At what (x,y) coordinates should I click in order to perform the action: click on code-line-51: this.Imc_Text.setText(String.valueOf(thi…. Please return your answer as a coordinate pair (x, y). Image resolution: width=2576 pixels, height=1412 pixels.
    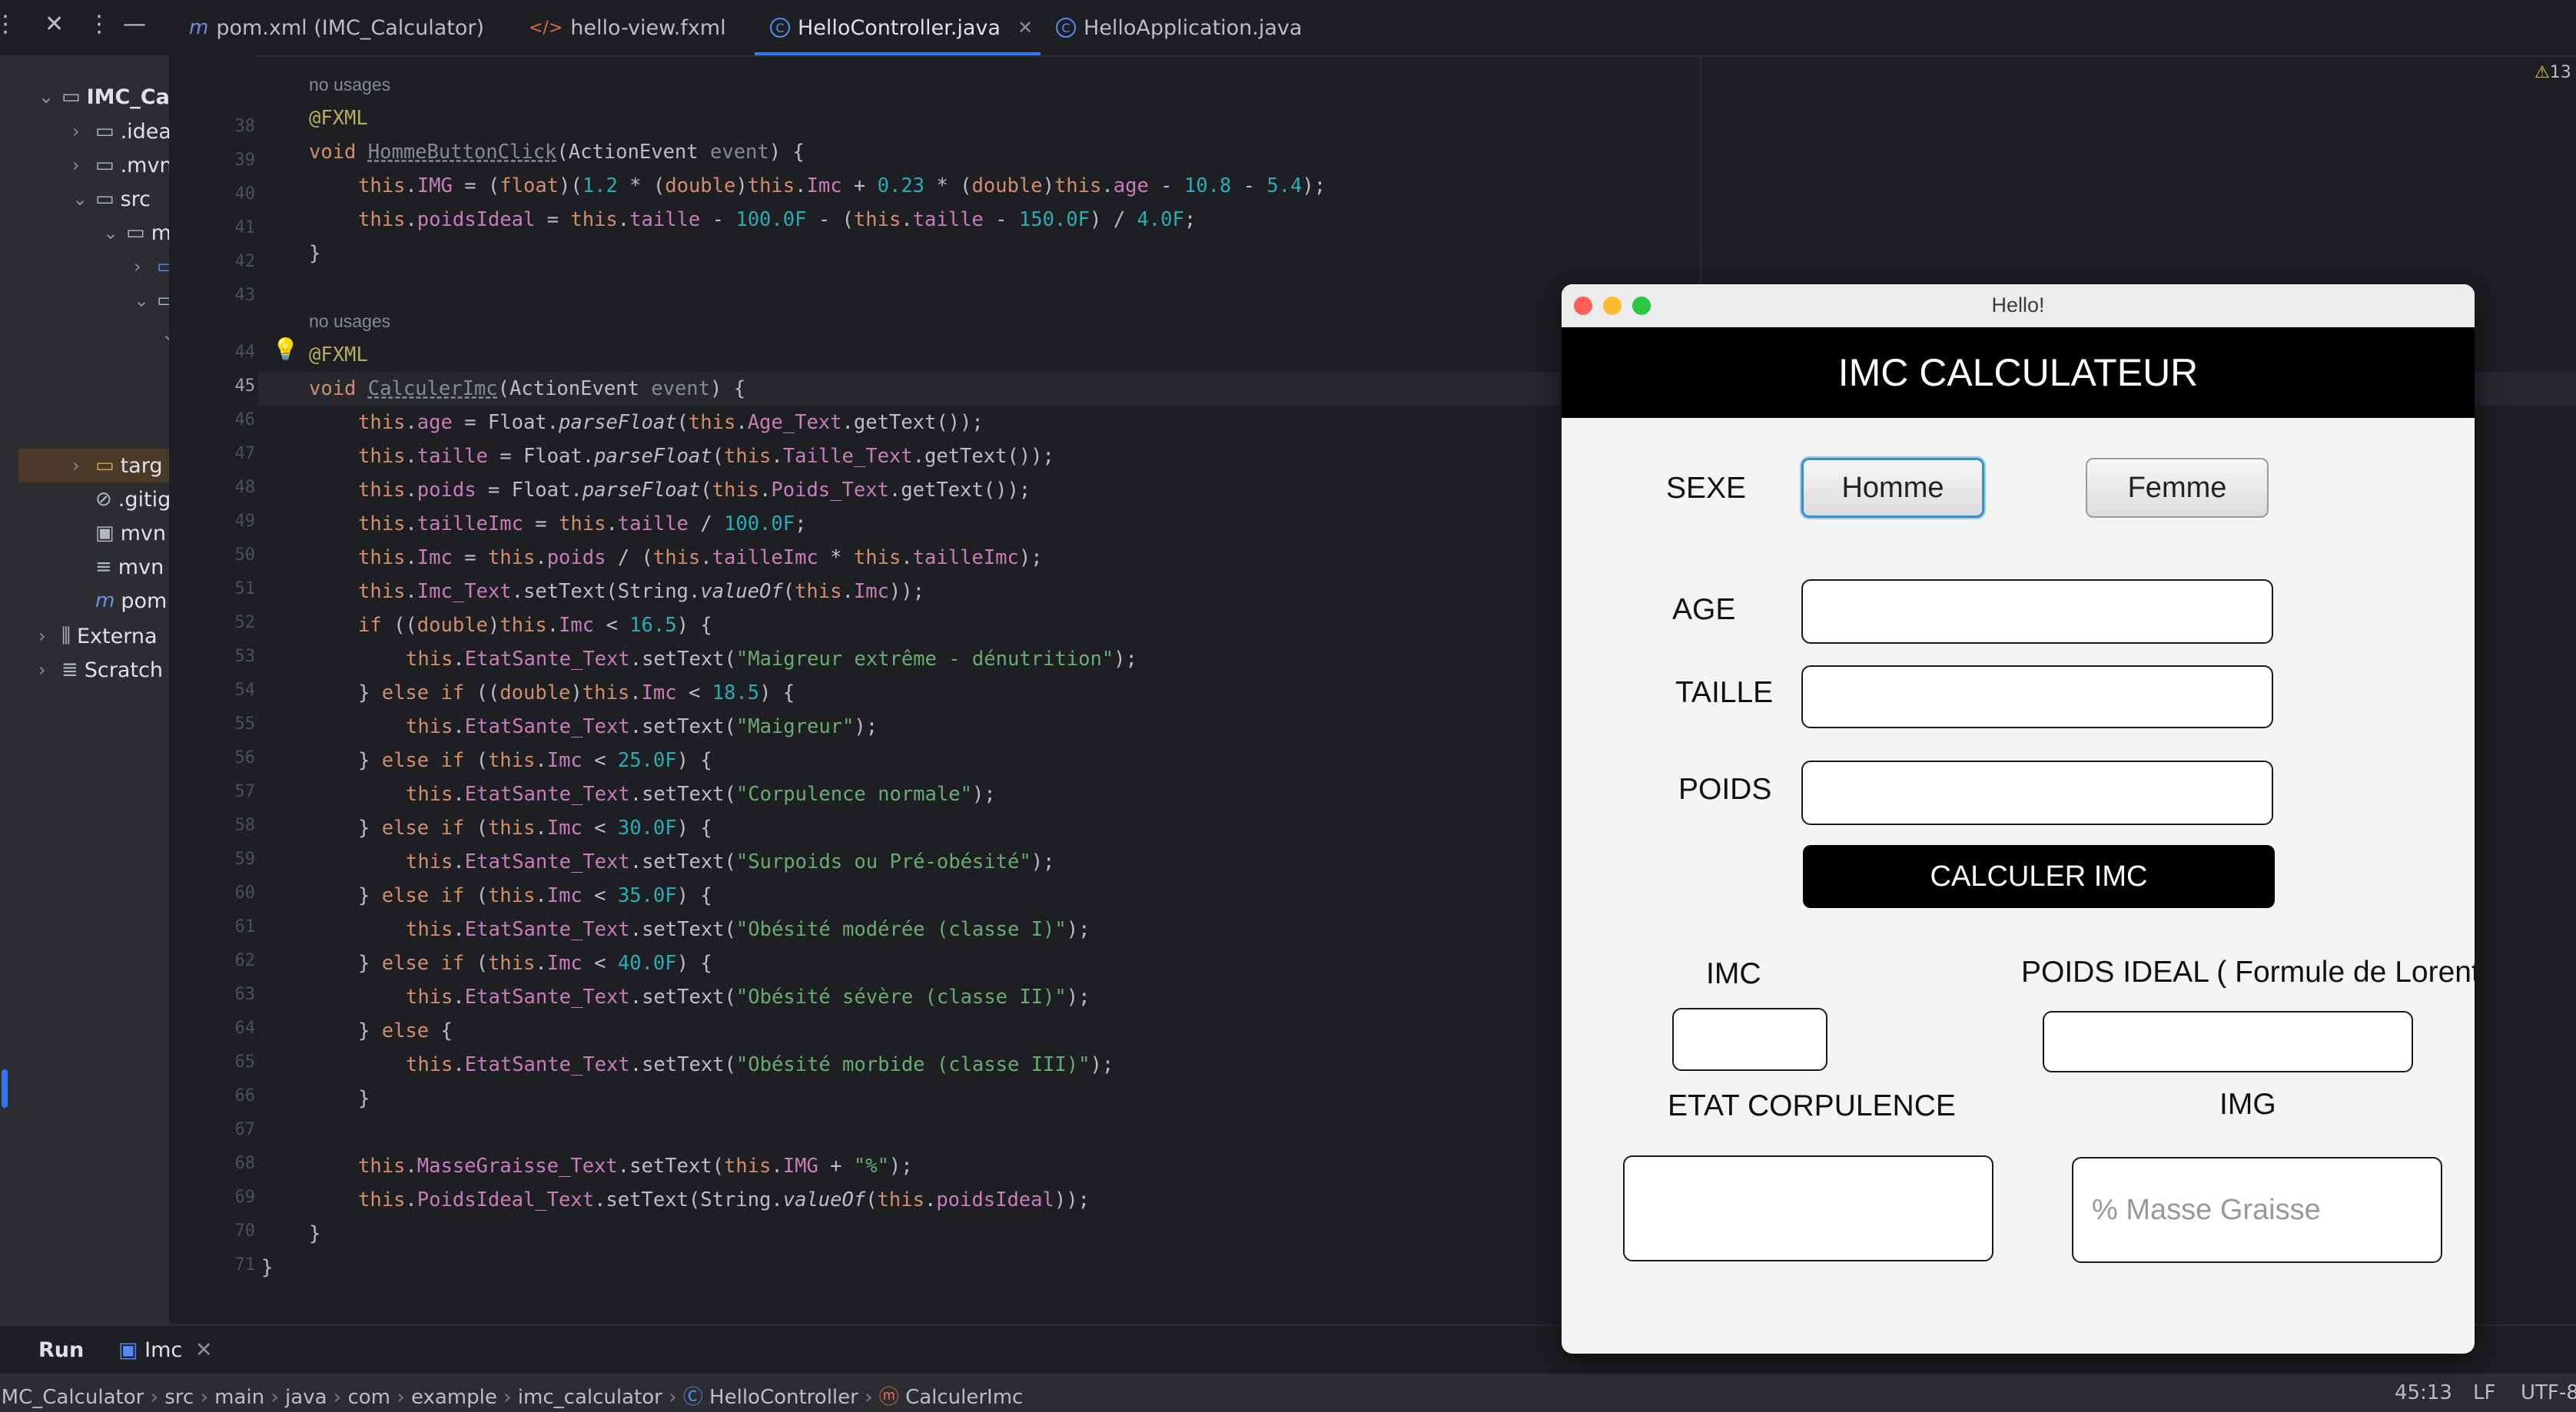
    Looking at the image, I should click on (641, 591).